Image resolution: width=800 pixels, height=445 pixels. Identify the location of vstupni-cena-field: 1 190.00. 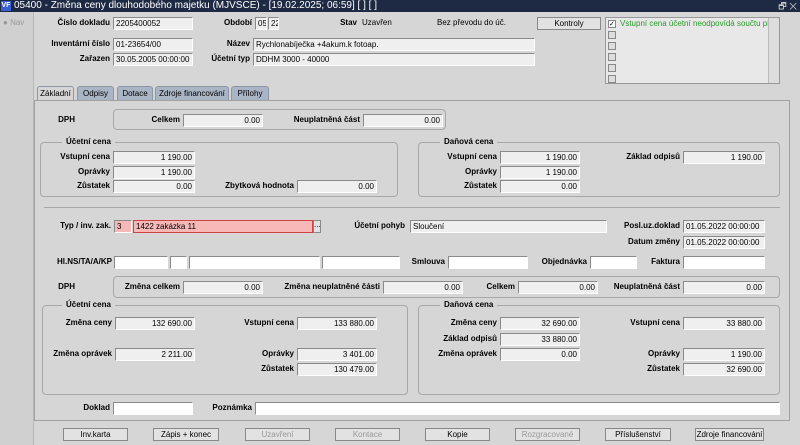
(154, 157).